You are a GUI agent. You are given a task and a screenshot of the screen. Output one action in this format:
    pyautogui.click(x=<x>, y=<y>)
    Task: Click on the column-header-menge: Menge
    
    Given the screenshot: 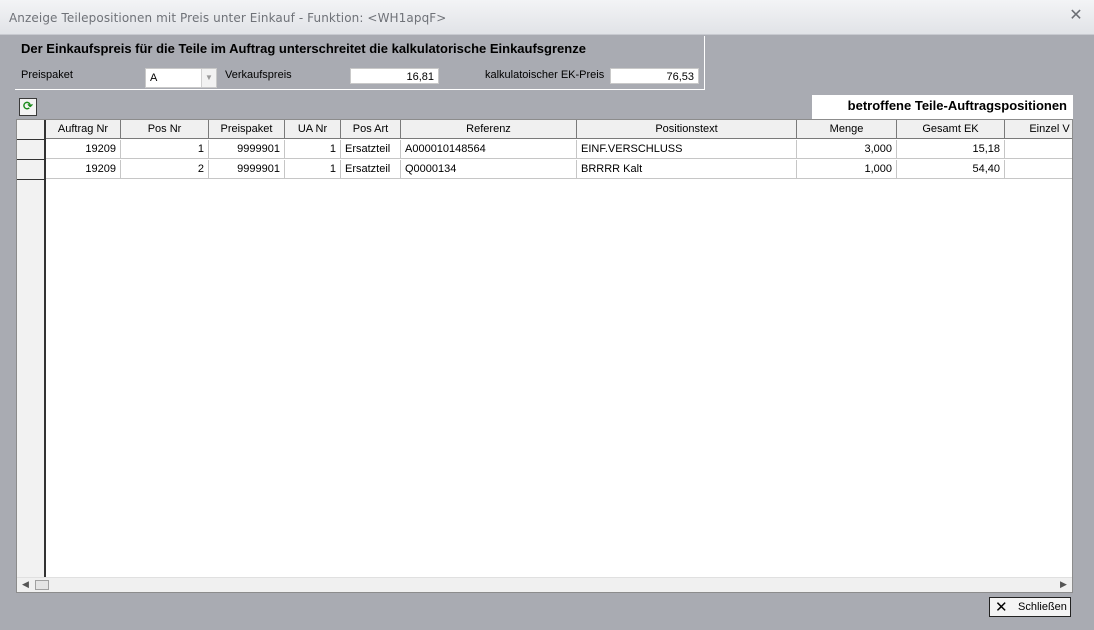 What is the action you would take?
    pyautogui.click(x=847, y=129)
    